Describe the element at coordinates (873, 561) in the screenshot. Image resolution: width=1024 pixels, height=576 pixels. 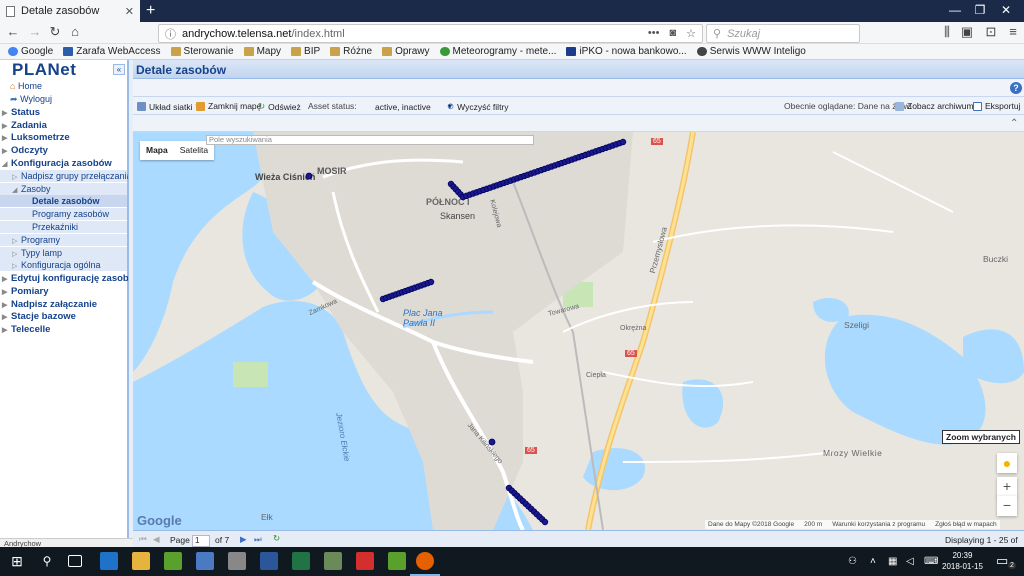
I see `tray-arrow-icon: ˄` at that location.